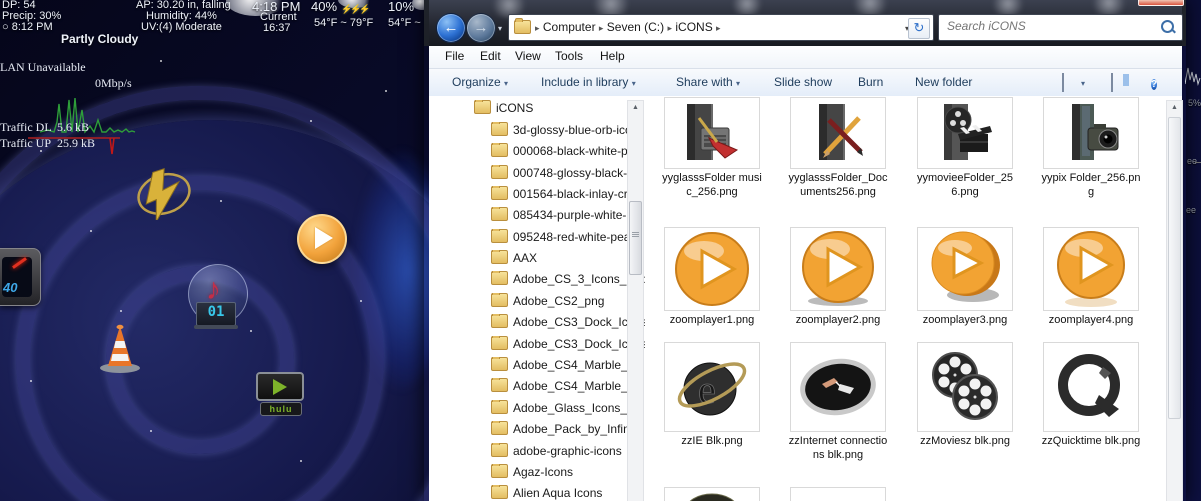 Image resolution: width=1201 pixels, height=501 pixels. I want to click on next-range: 54°F ~, so click(404, 23).